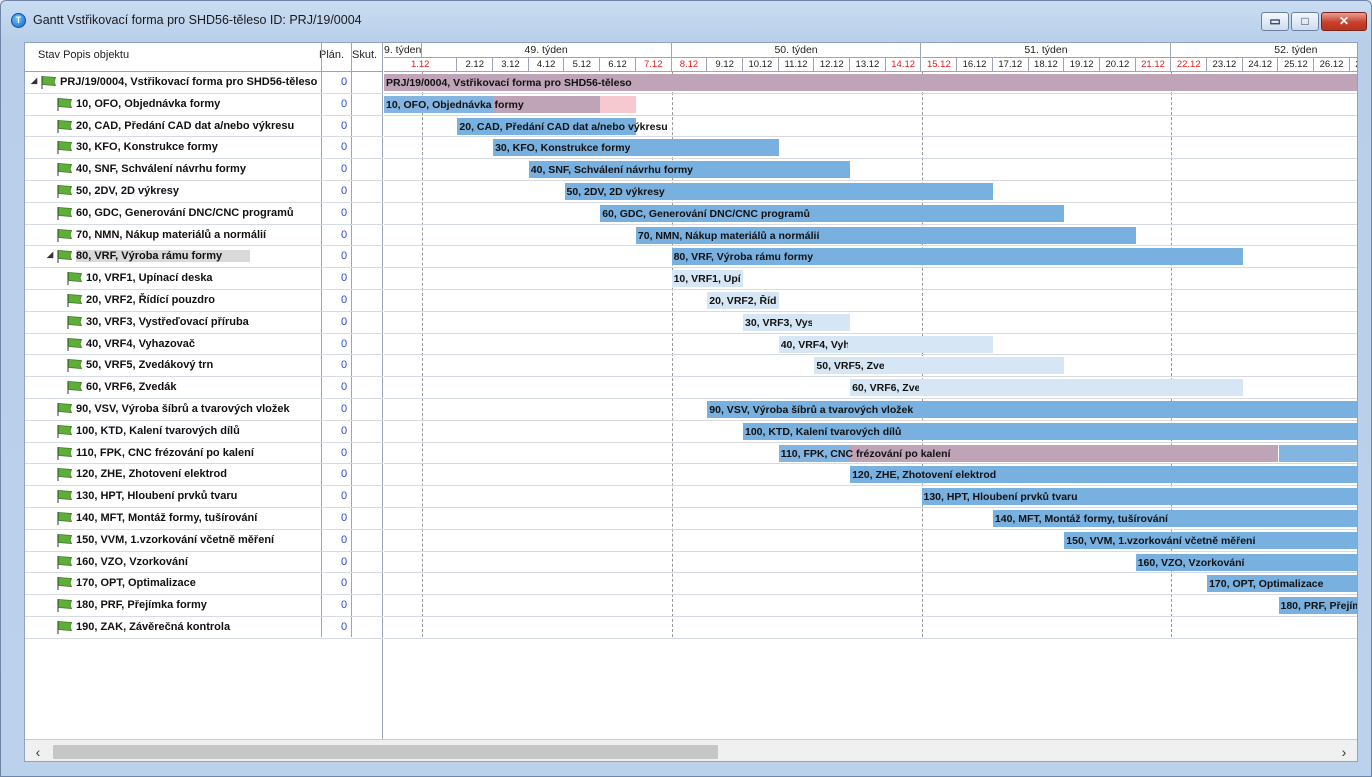 The height and width of the screenshot is (777, 1372). I want to click on task-name: 150, VVM, 1.vzorkování včetně měření, so click(175, 539).